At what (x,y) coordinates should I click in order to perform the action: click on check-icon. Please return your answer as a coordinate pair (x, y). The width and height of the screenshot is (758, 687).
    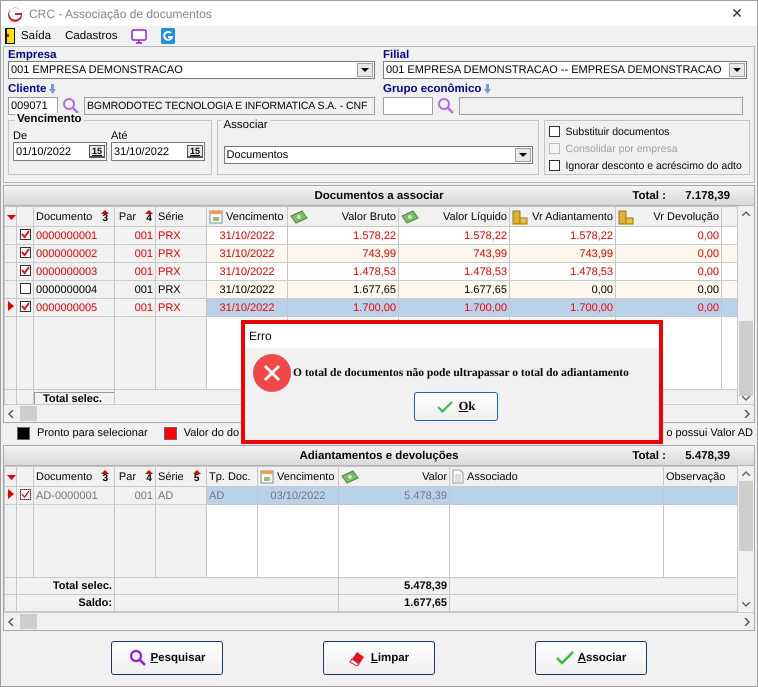
    Looking at the image, I should click on (444, 406).